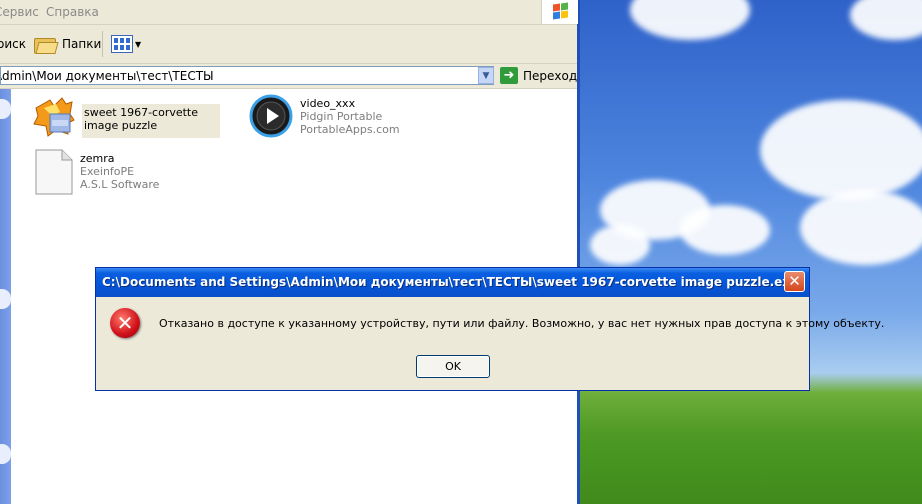 This screenshot has width=922, height=504. What do you see at coordinates (125, 323) in the screenshot?
I see `error-icon: ✕` at bounding box center [125, 323].